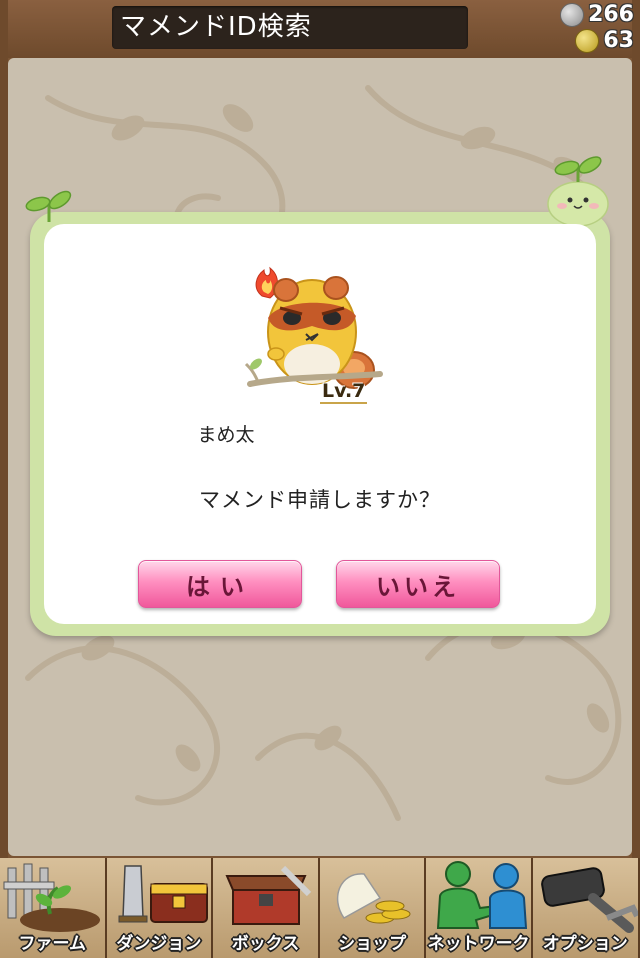 The image size is (640, 958). Describe the element at coordinates (52, 944) in the screenshot. I see `menu-farm-label: ファーム` at that location.